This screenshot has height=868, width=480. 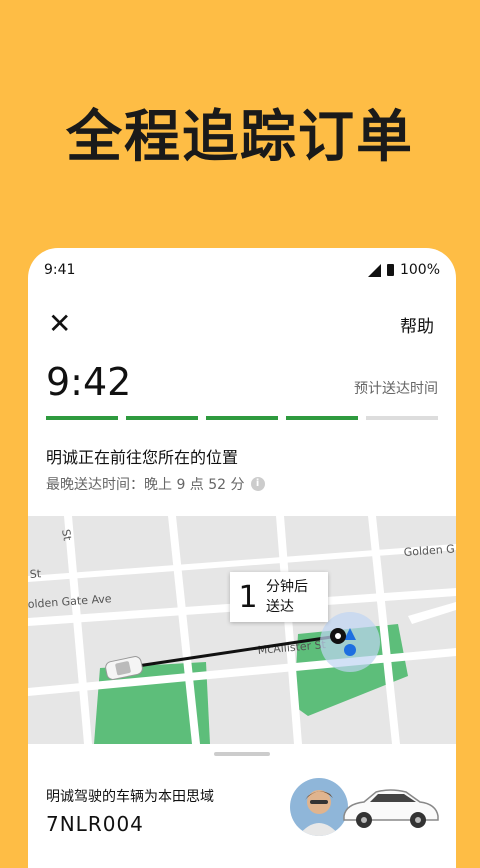 What do you see at coordinates (242, 754) in the screenshot?
I see `sheet-drag-handle` at bounding box center [242, 754].